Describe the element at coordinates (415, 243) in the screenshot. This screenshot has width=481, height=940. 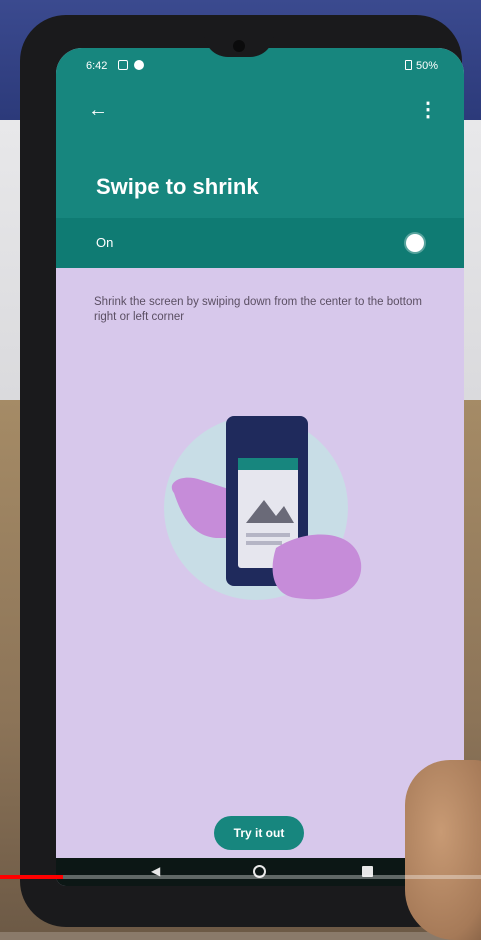
I see `switch-toggle` at that location.